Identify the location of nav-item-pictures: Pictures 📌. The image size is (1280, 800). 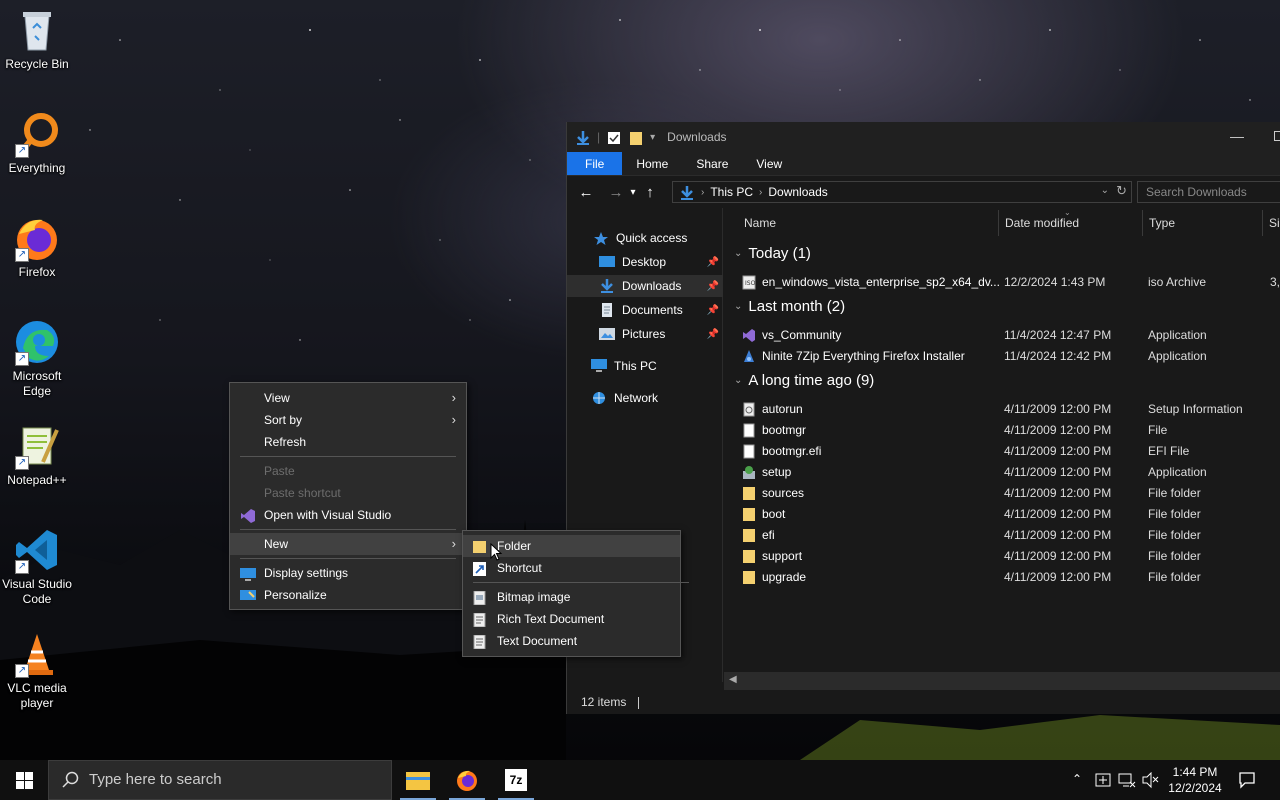
(645, 334).